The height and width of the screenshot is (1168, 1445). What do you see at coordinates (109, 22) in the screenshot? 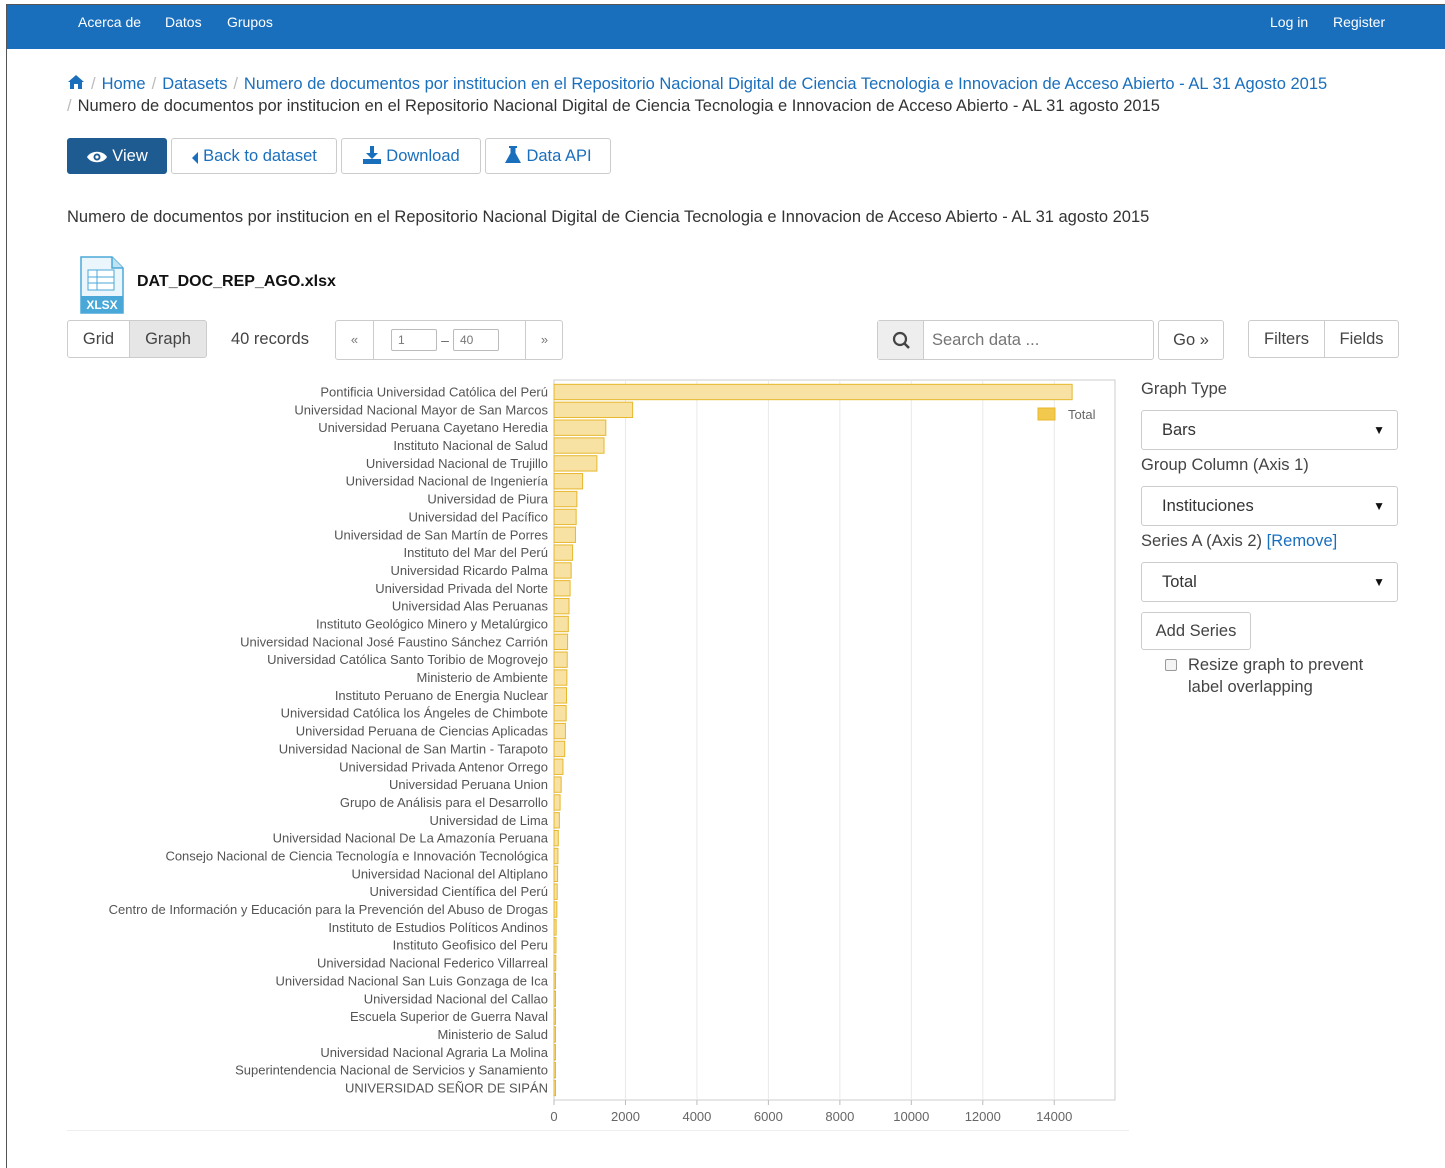
I see `nav-acerca-de: Acerca de` at bounding box center [109, 22].